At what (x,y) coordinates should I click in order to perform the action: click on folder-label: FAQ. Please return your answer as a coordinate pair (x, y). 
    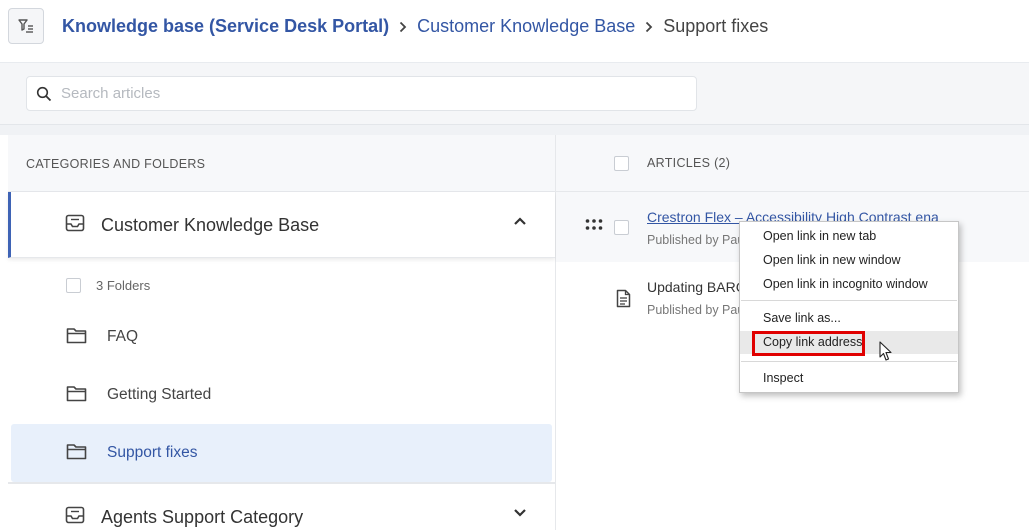
    Looking at the image, I should click on (123, 336).